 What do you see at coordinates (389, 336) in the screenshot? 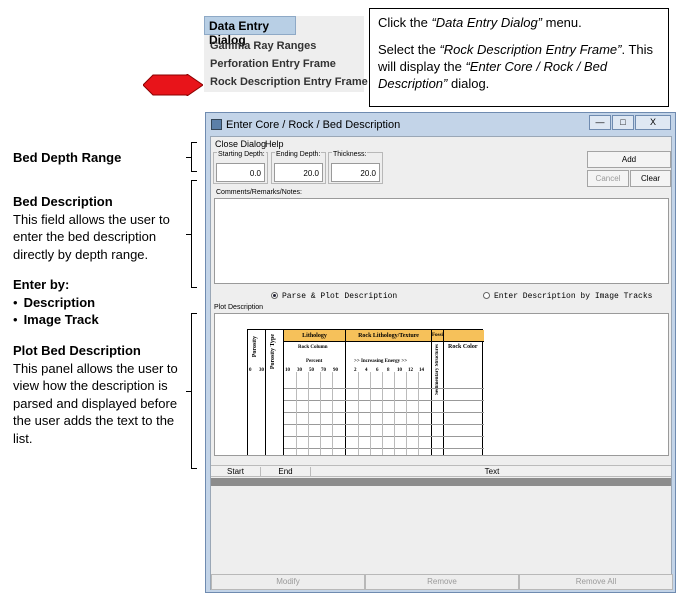
I see `rock-texture-header: Rock Lithology/Texture` at bounding box center [389, 336].